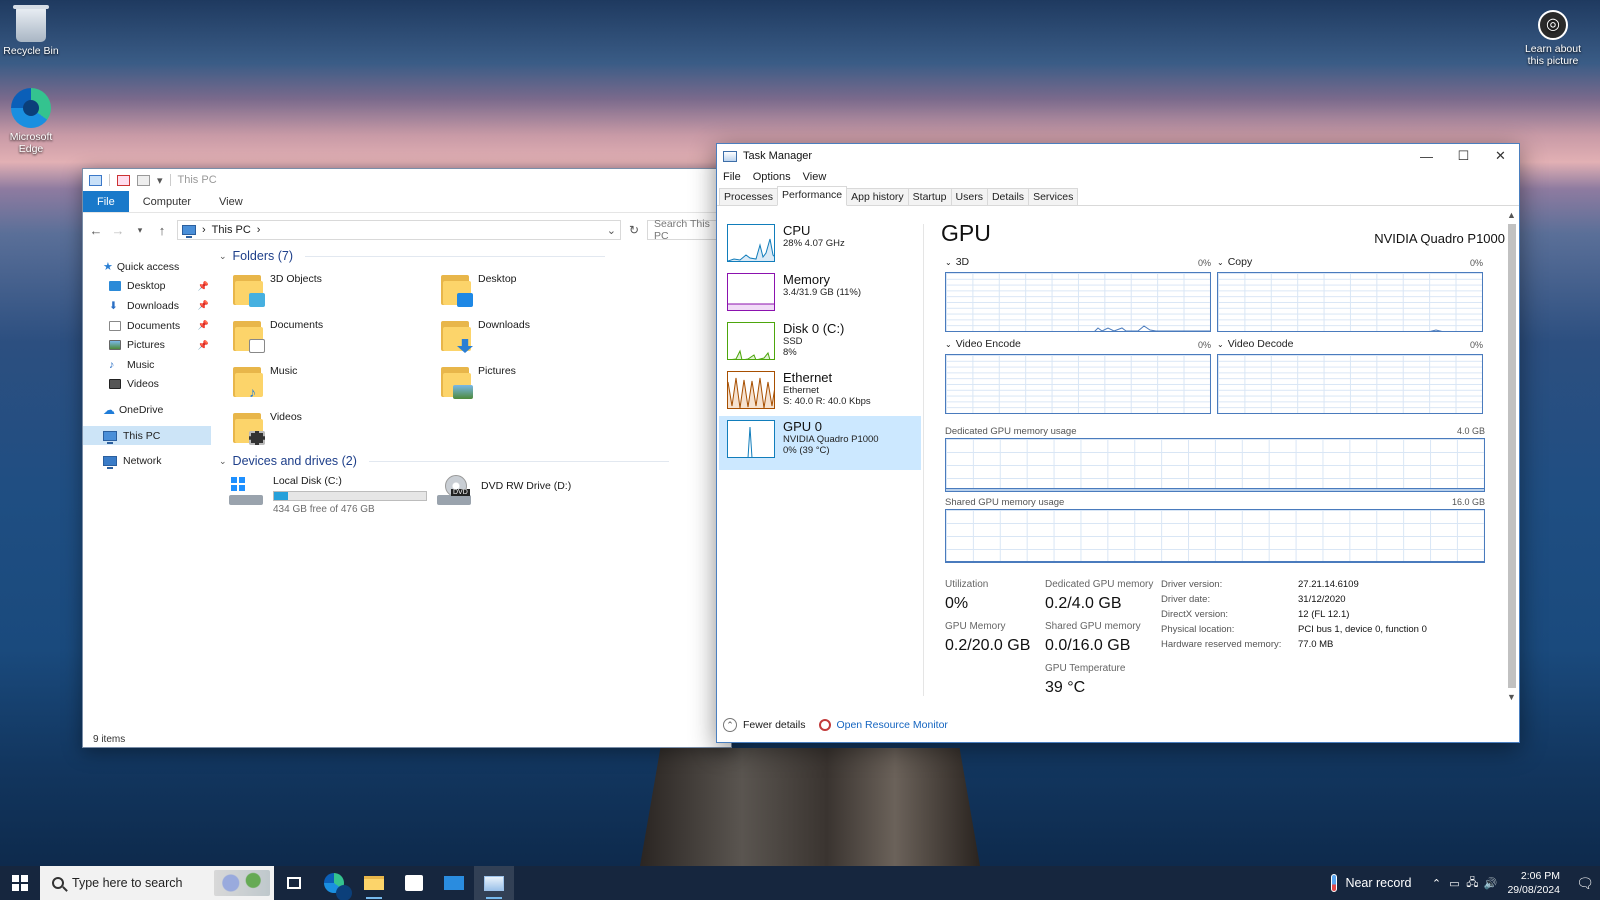  What do you see at coordinates (267, 428) in the screenshot?
I see `folder-videos: Videos` at bounding box center [267, 428].